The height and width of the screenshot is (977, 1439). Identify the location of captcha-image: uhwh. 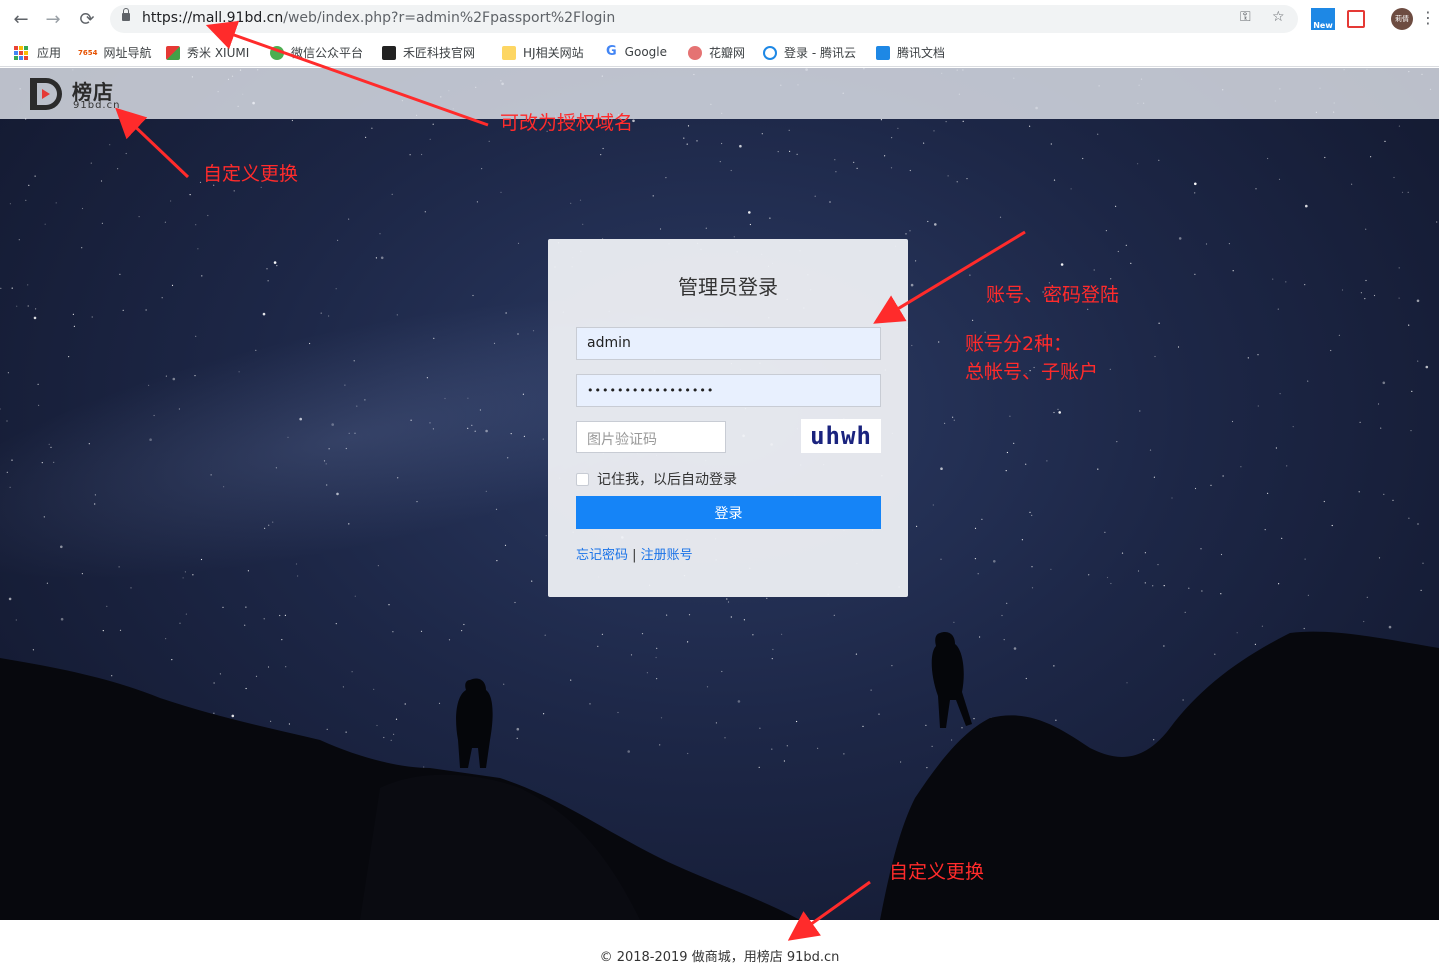
(841, 436).